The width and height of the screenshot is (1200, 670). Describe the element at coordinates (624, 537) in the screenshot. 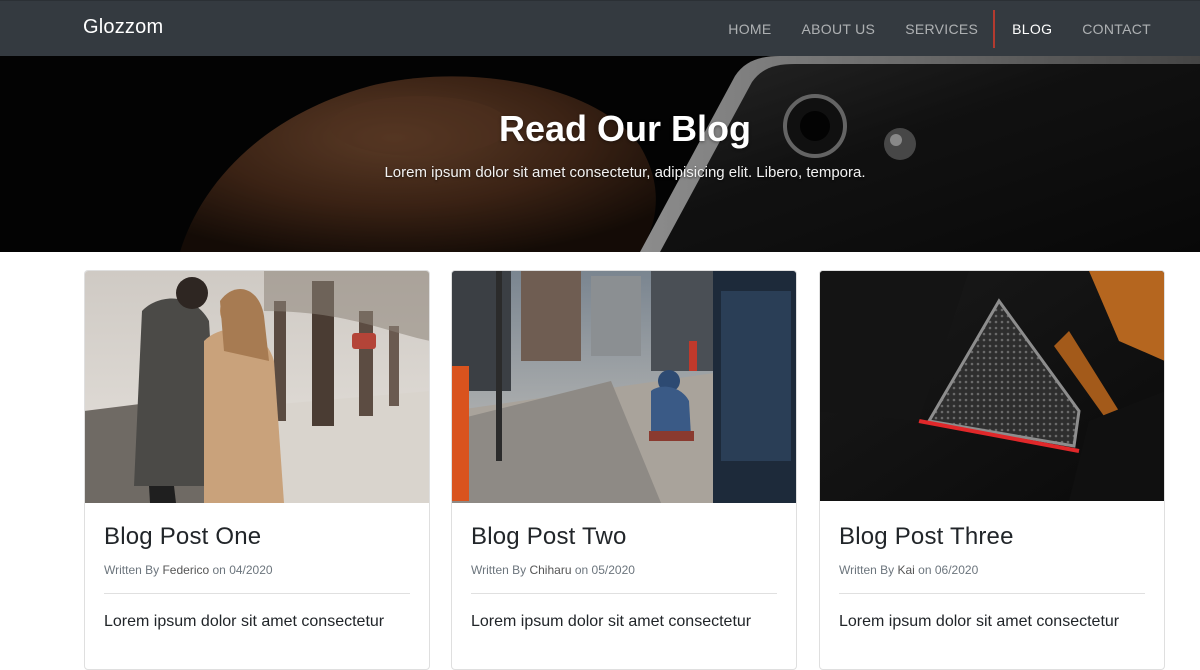

I see `post-title: Blog Post Two` at that location.